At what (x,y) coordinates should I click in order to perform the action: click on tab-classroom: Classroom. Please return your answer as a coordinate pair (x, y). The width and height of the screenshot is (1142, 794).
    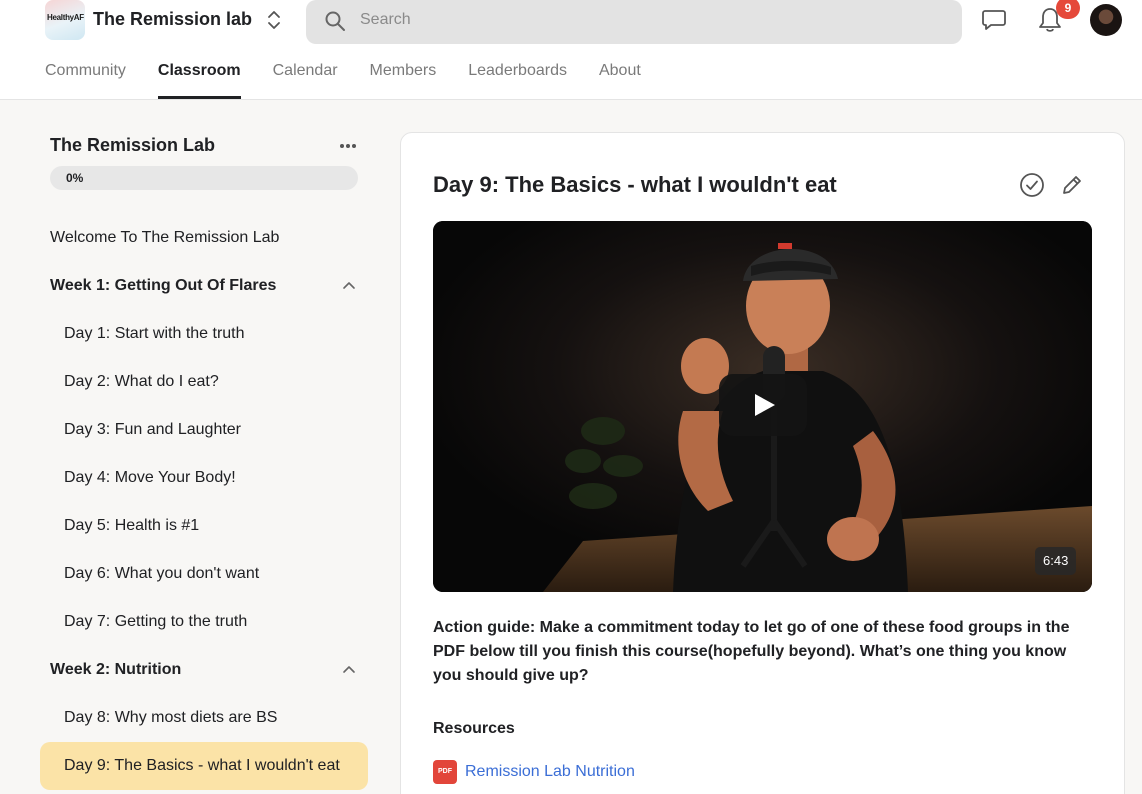
    Looking at the image, I should click on (199, 78).